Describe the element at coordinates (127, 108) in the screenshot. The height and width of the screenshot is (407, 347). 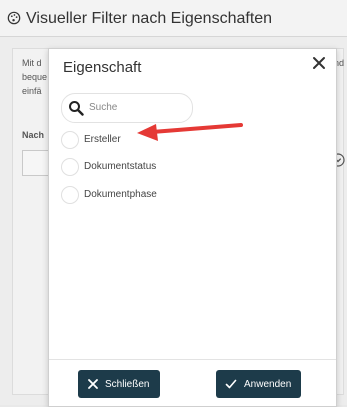
I see `search-input: Suche` at that location.